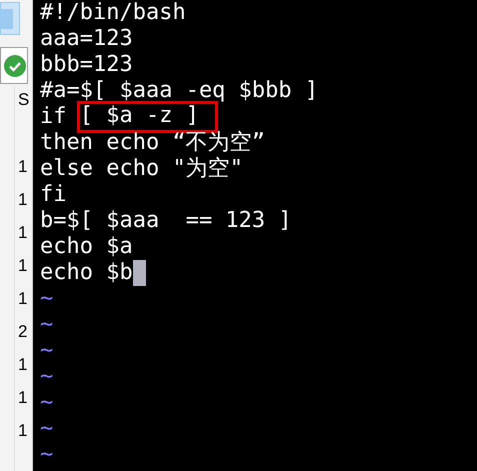  What do you see at coordinates (86, 65) in the screenshot?
I see `code-line: bbb=123` at bounding box center [86, 65].